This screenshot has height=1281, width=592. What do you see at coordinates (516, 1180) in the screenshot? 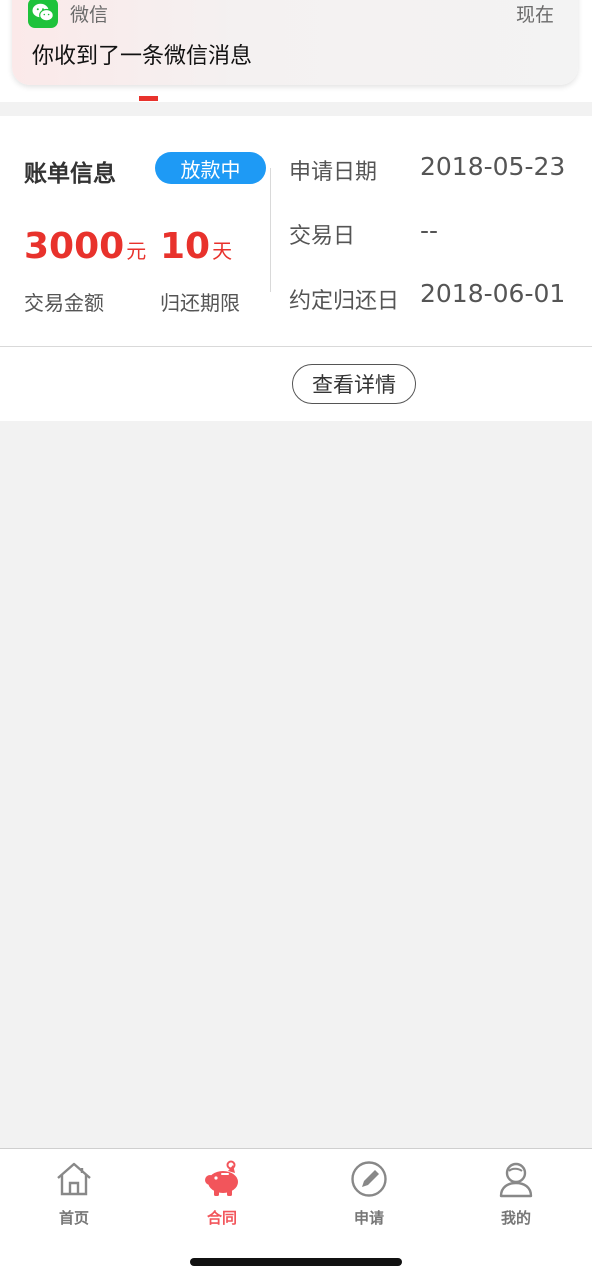
I see `user-icon` at bounding box center [516, 1180].